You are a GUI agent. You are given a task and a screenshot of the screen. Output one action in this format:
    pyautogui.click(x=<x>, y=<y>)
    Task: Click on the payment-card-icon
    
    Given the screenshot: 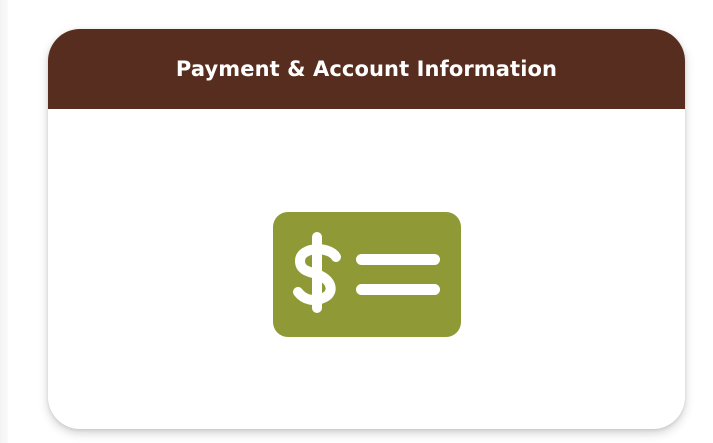 What is the action you would take?
    pyautogui.click(x=366, y=274)
    